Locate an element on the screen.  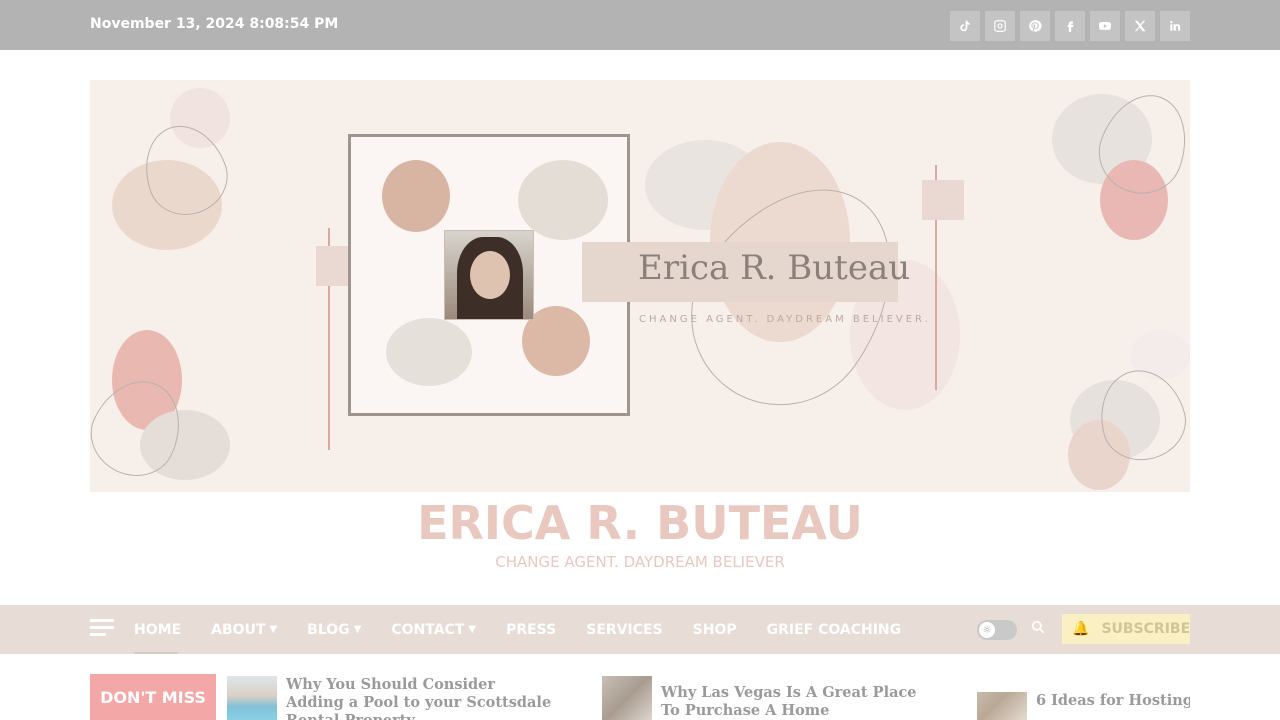
subscribe-button: 🔔 SUBSCRIBE is located at coordinates (1126, 629).